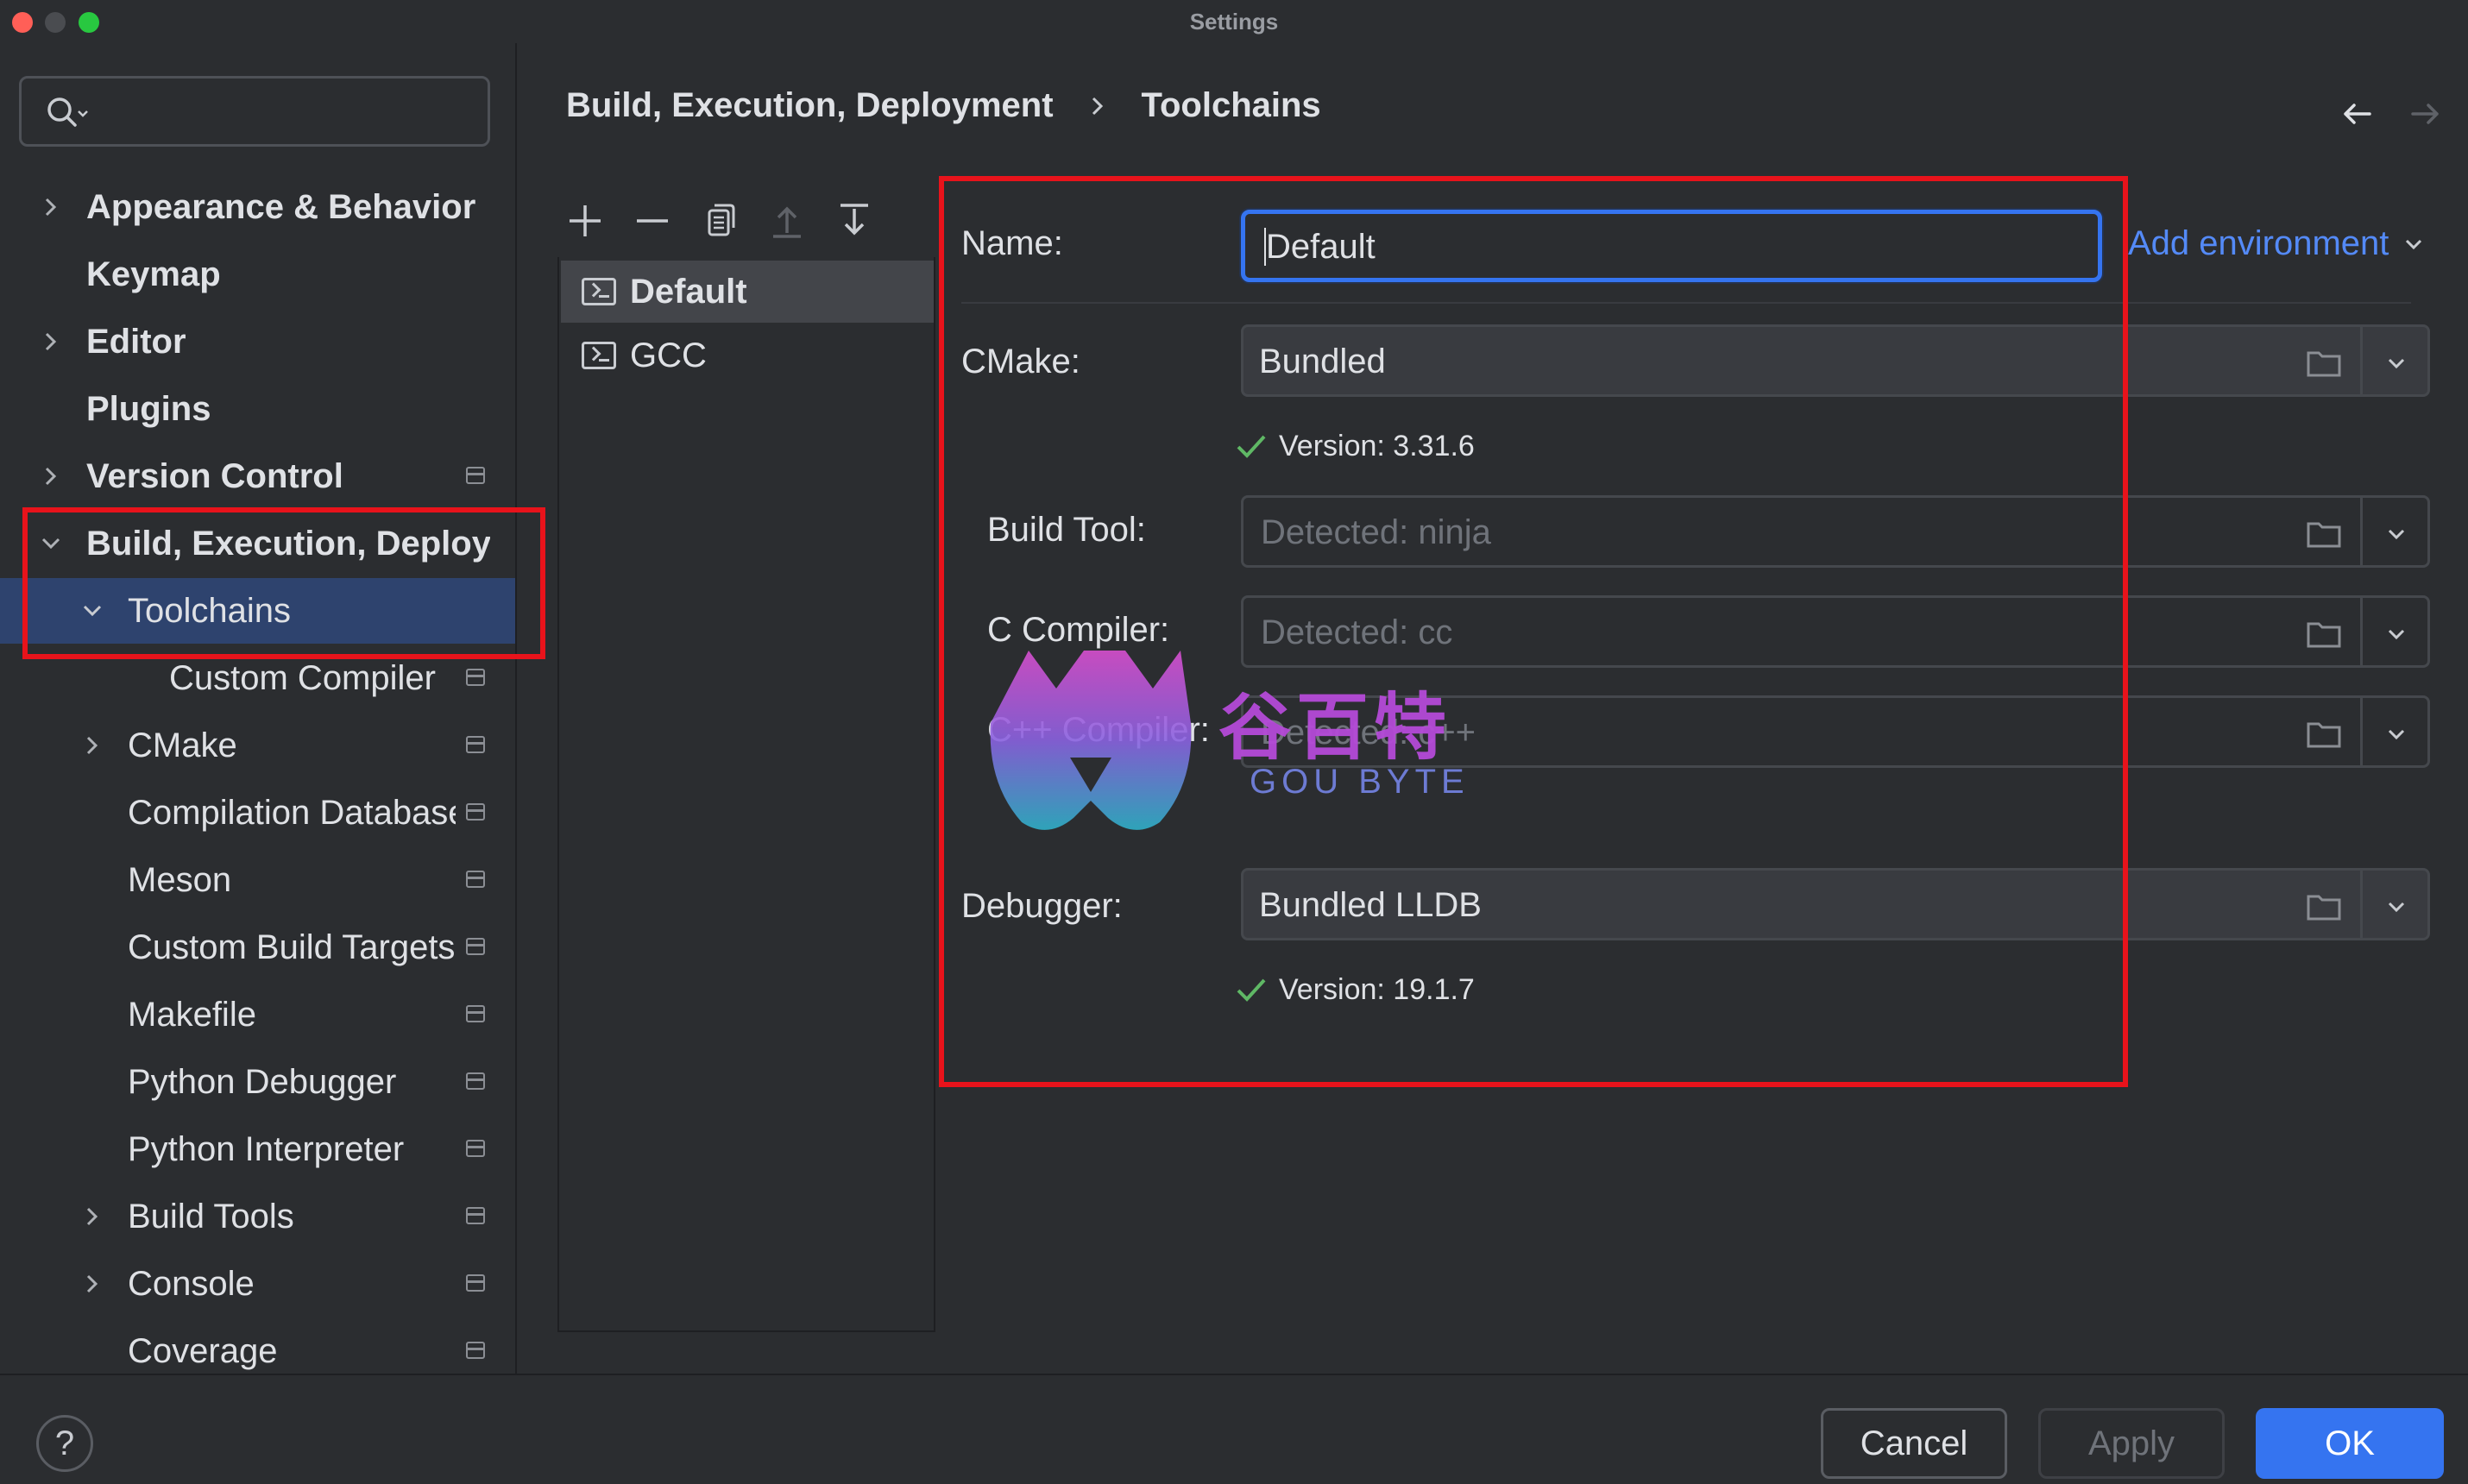 The image size is (2468, 1484). I want to click on list-item-label: GCC, so click(668, 355).